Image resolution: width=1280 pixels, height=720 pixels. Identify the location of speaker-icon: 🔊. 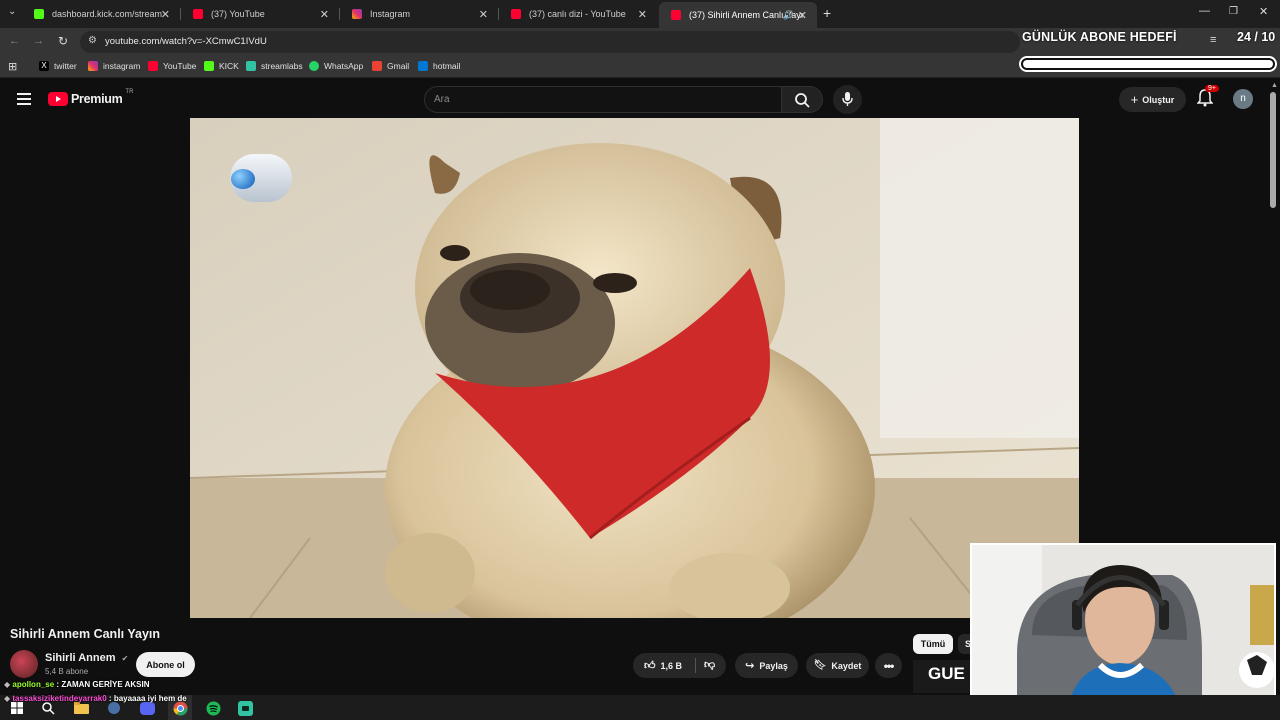
(788, 15).